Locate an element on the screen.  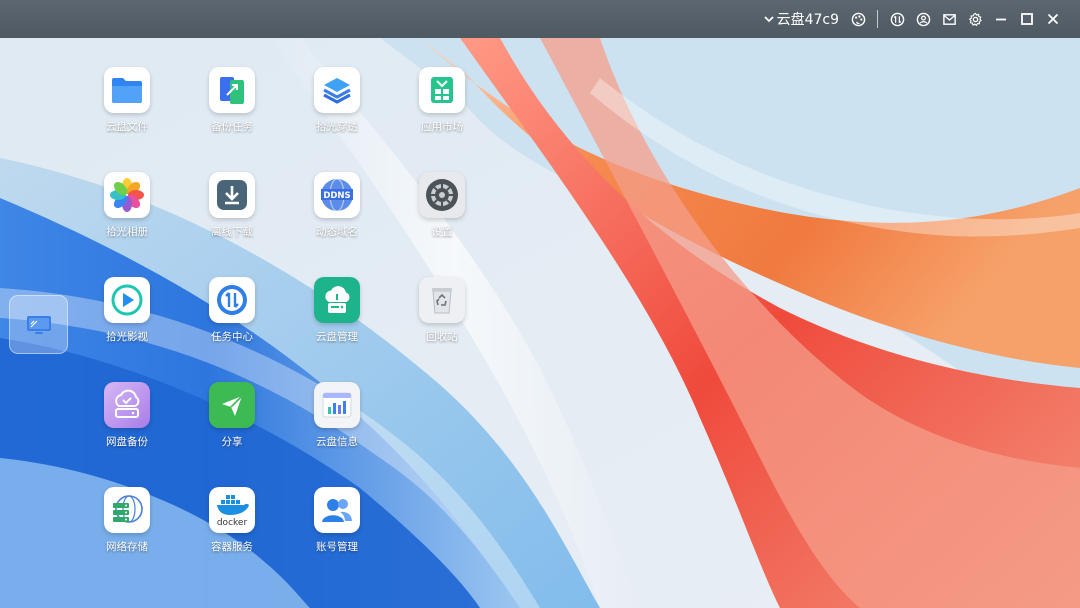
monitor-icon is located at coordinates (38, 324).